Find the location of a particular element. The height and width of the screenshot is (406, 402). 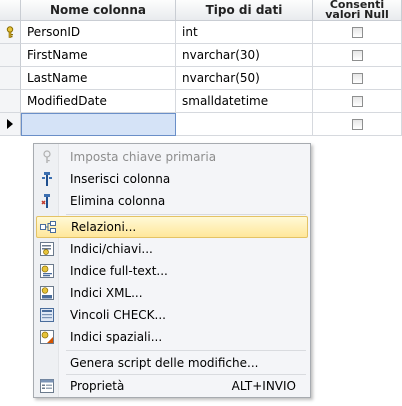

column-name-cell: LastName is located at coordinates (98, 78).